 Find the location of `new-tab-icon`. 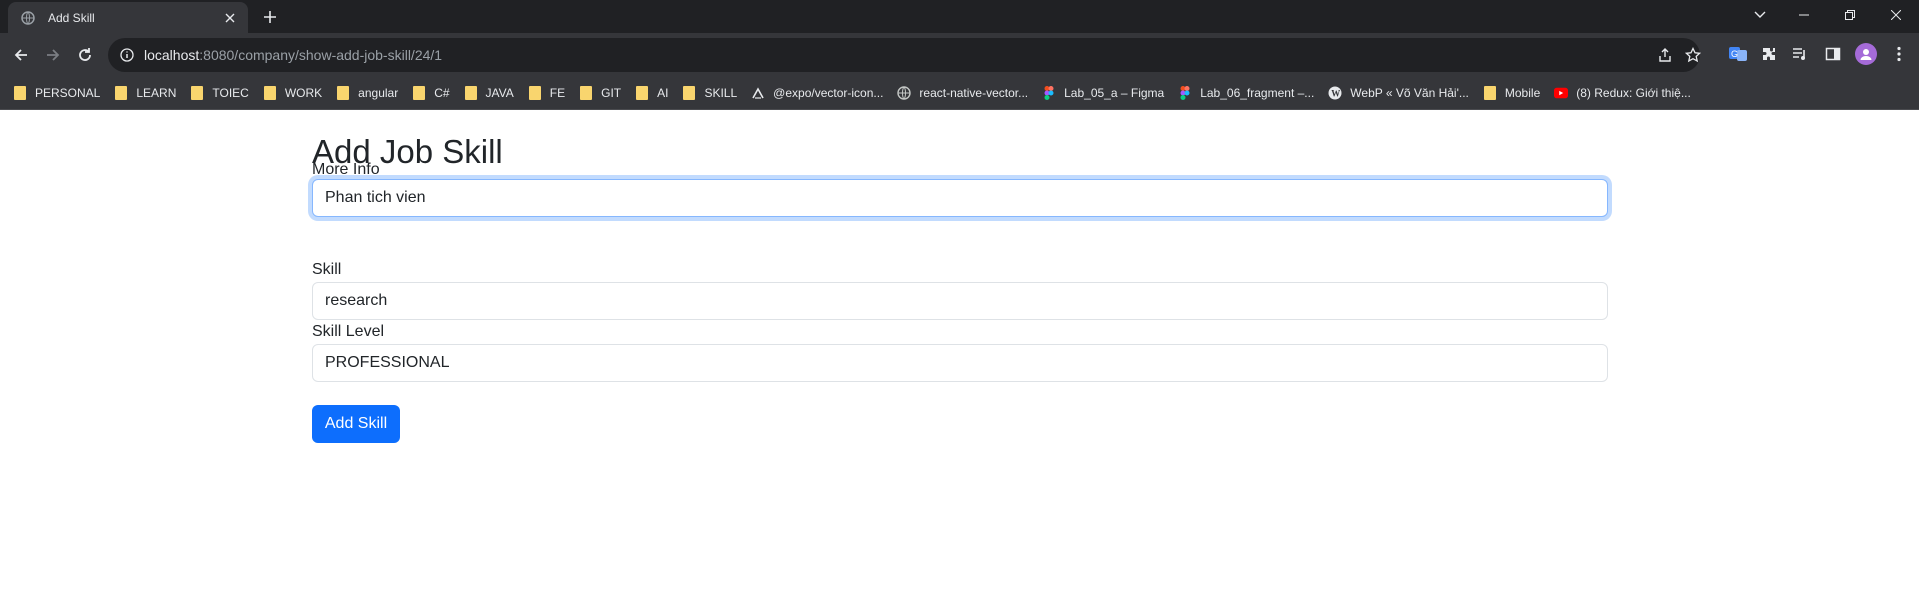

new-tab-icon is located at coordinates (270, 17).